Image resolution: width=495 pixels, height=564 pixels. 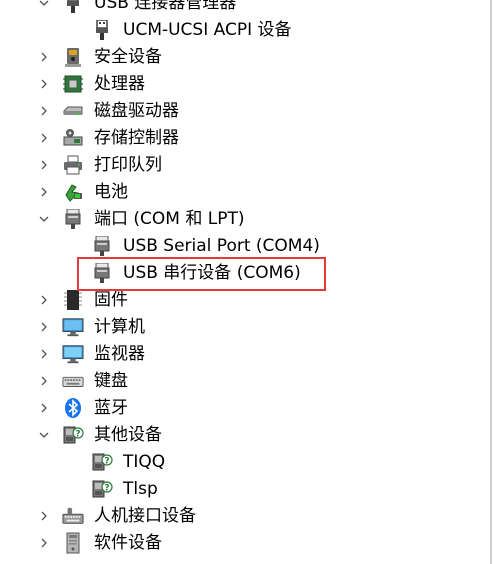 I want to click on tree-device: USB Serial Port (COM4), so click(x=244, y=246).